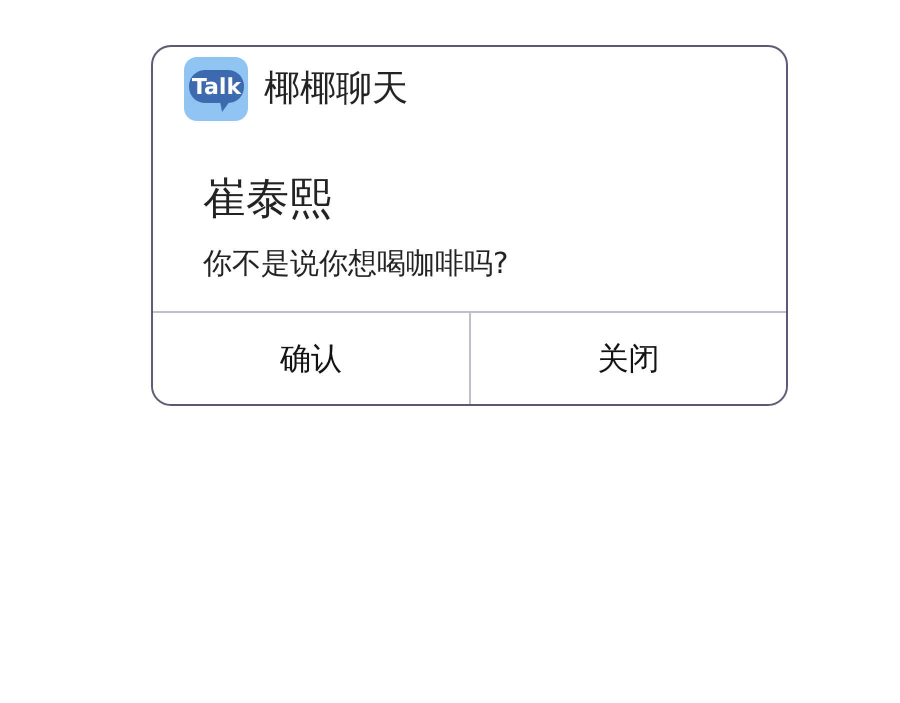 The width and height of the screenshot is (900, 703). Describe the element at coordinates (627, 358) in the screenshot. I see `close-button: 关闭` at that location.